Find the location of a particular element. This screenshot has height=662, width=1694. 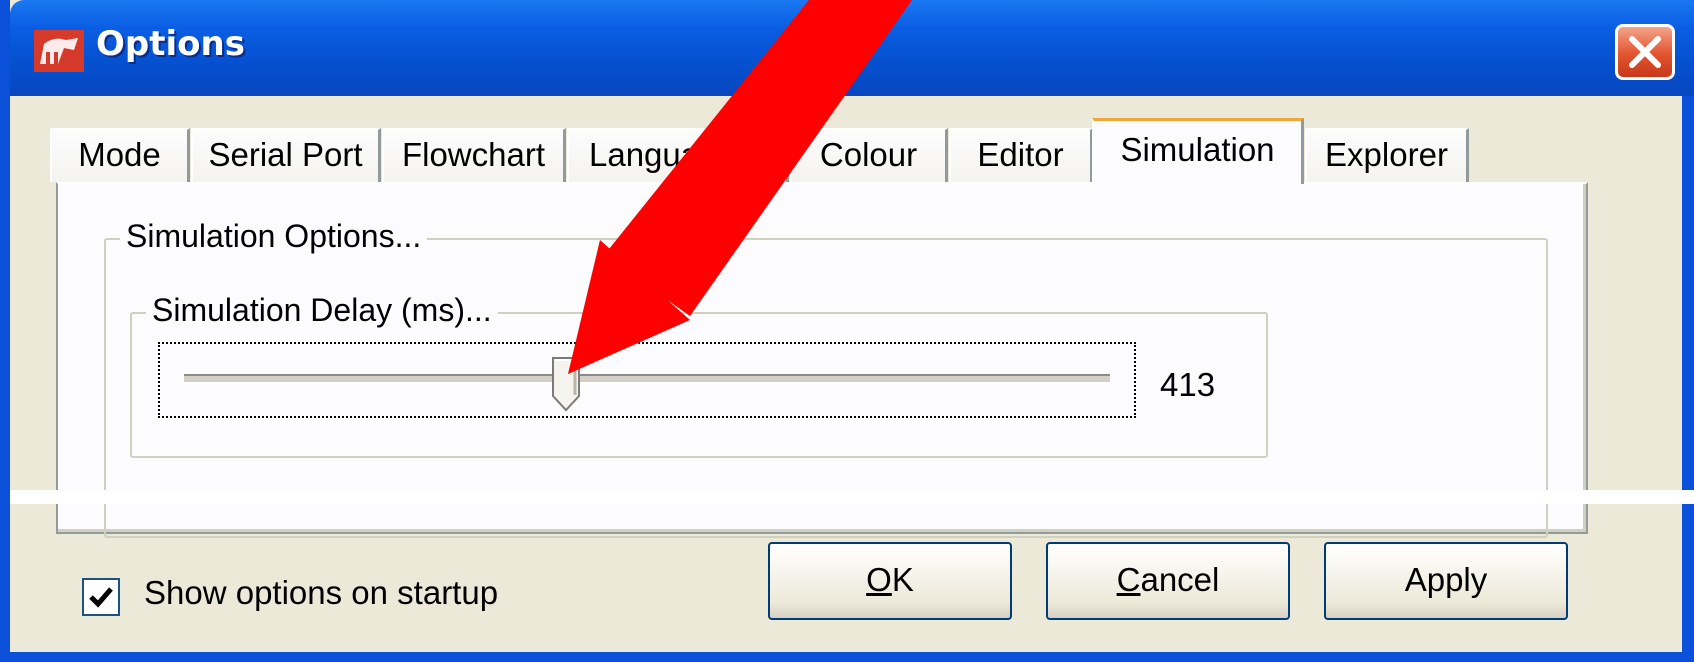

close-x-icon is located at coordinates (1645, 52).